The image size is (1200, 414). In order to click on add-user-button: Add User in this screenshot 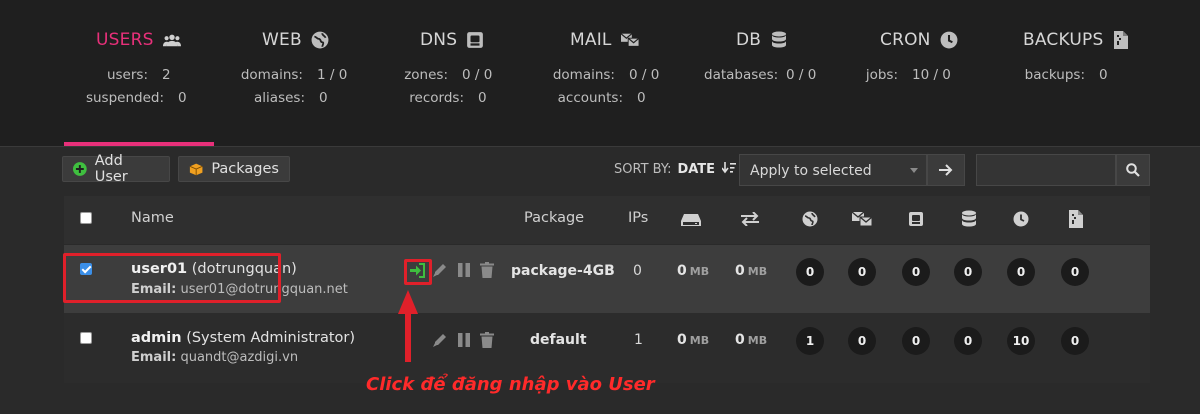, I will do `click(116, 169)`.